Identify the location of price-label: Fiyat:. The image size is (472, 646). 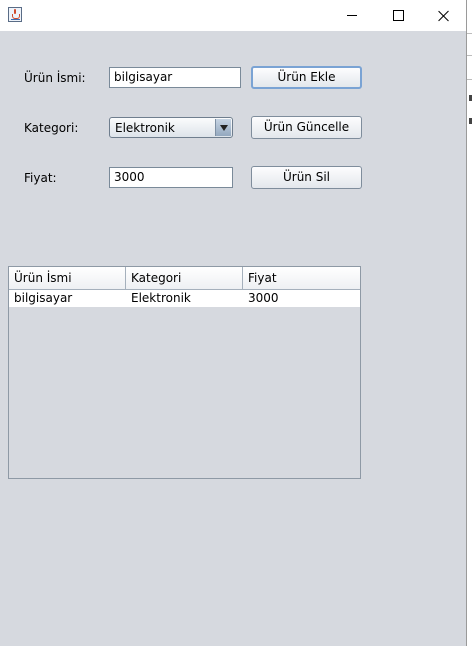
(40, 178).